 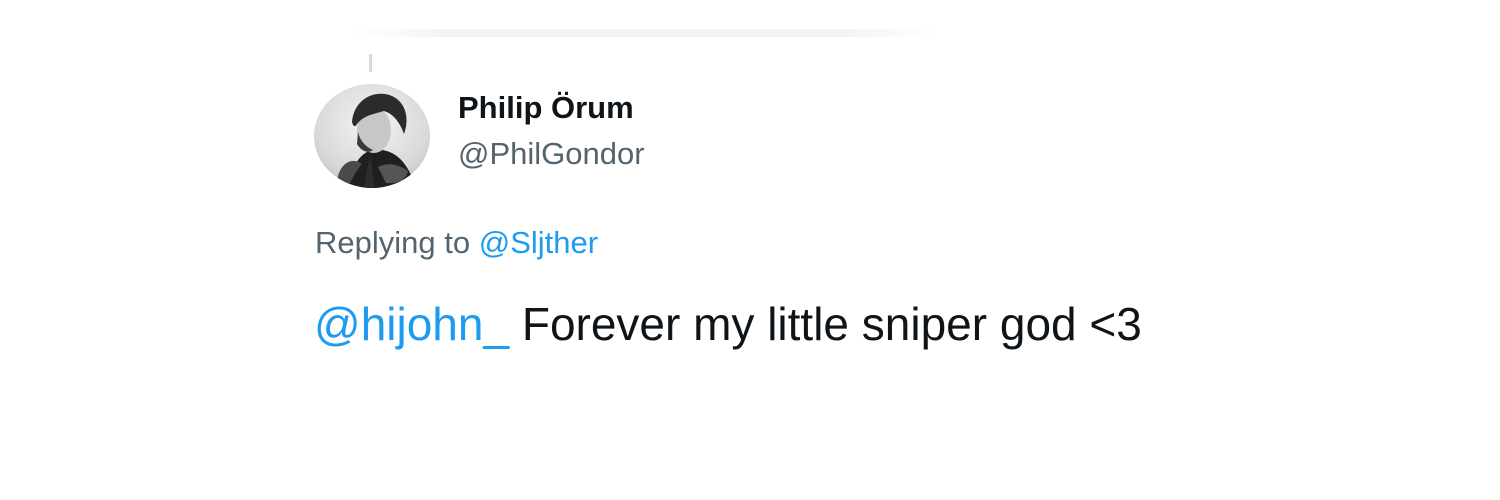 I want to click on tweet-text: @hijohn_ Forever my little sniper god <3, so click(x=728, y=324).